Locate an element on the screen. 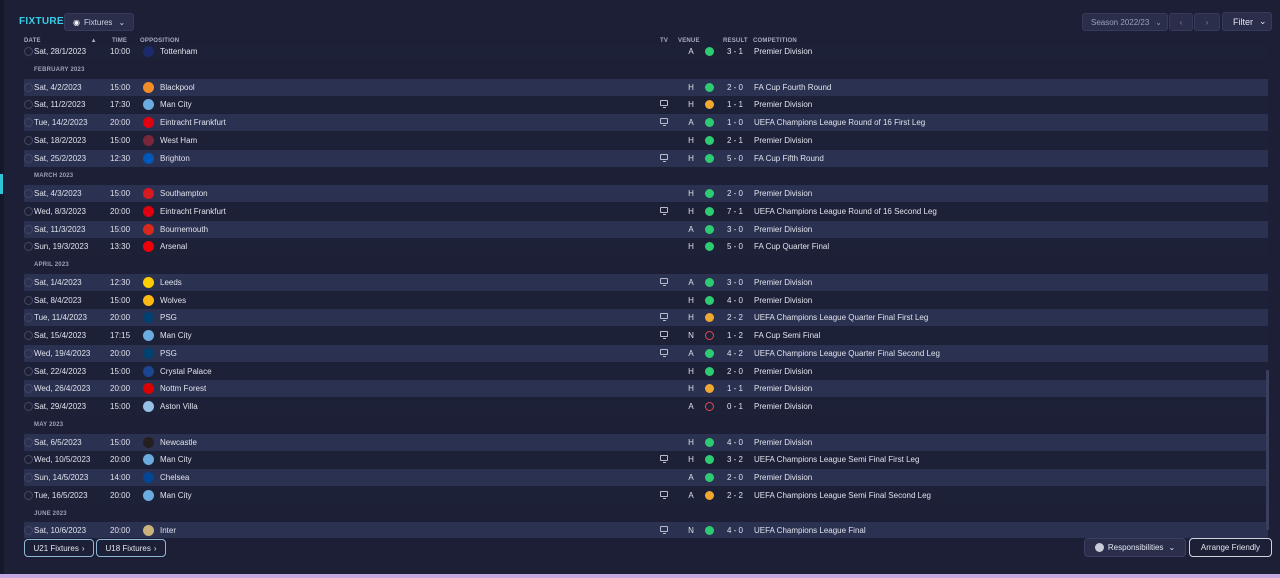 This screenshot has width=1280, height=578. competition-name: FA Cup Quarter Final is located at coordinates (791, 246).